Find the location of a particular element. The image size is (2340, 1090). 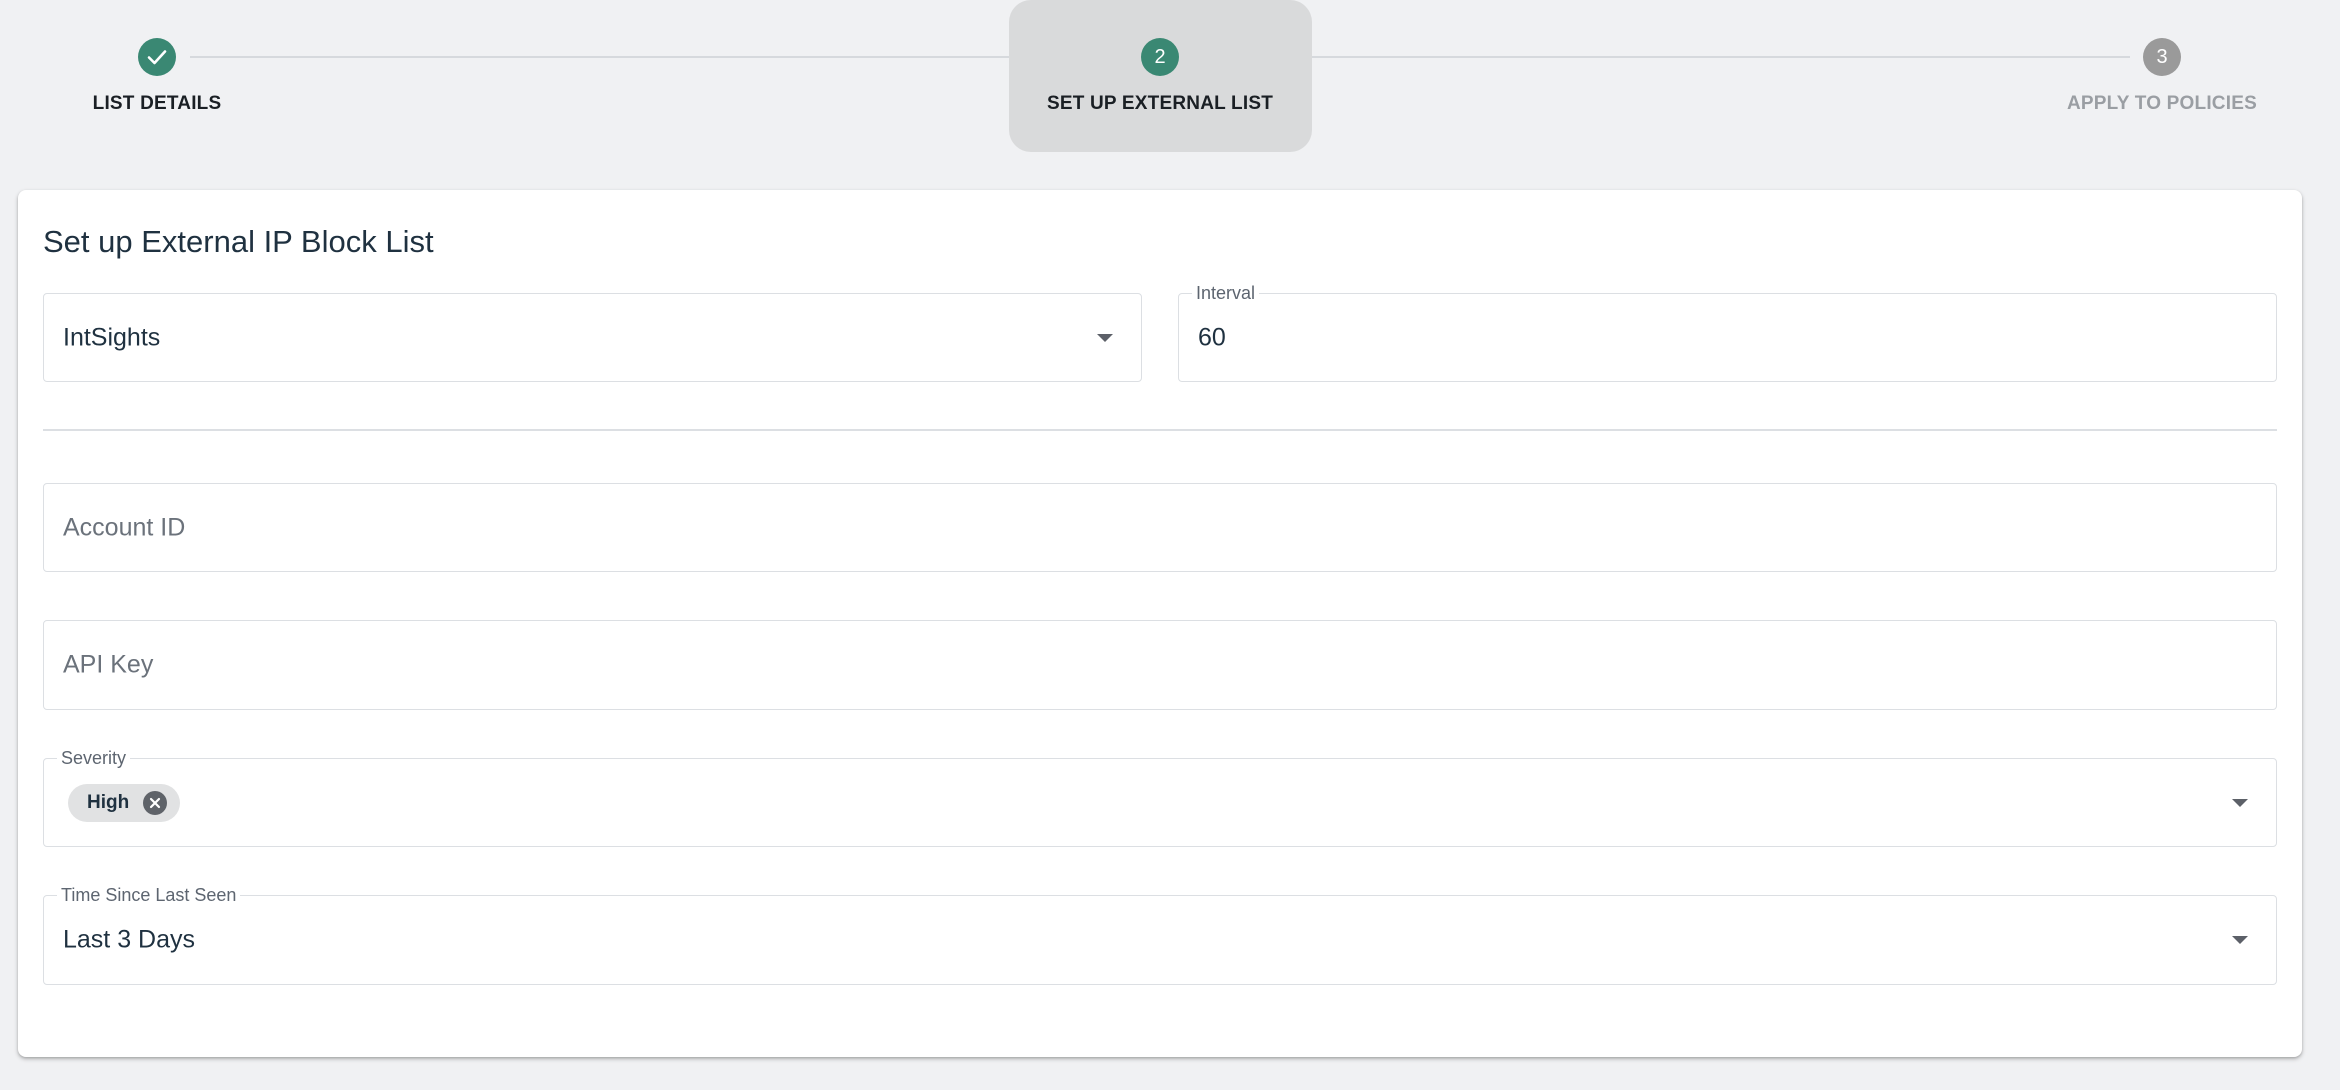

time-since-last-seen-value: Last 3 Days is located at coordinates (129, 939).